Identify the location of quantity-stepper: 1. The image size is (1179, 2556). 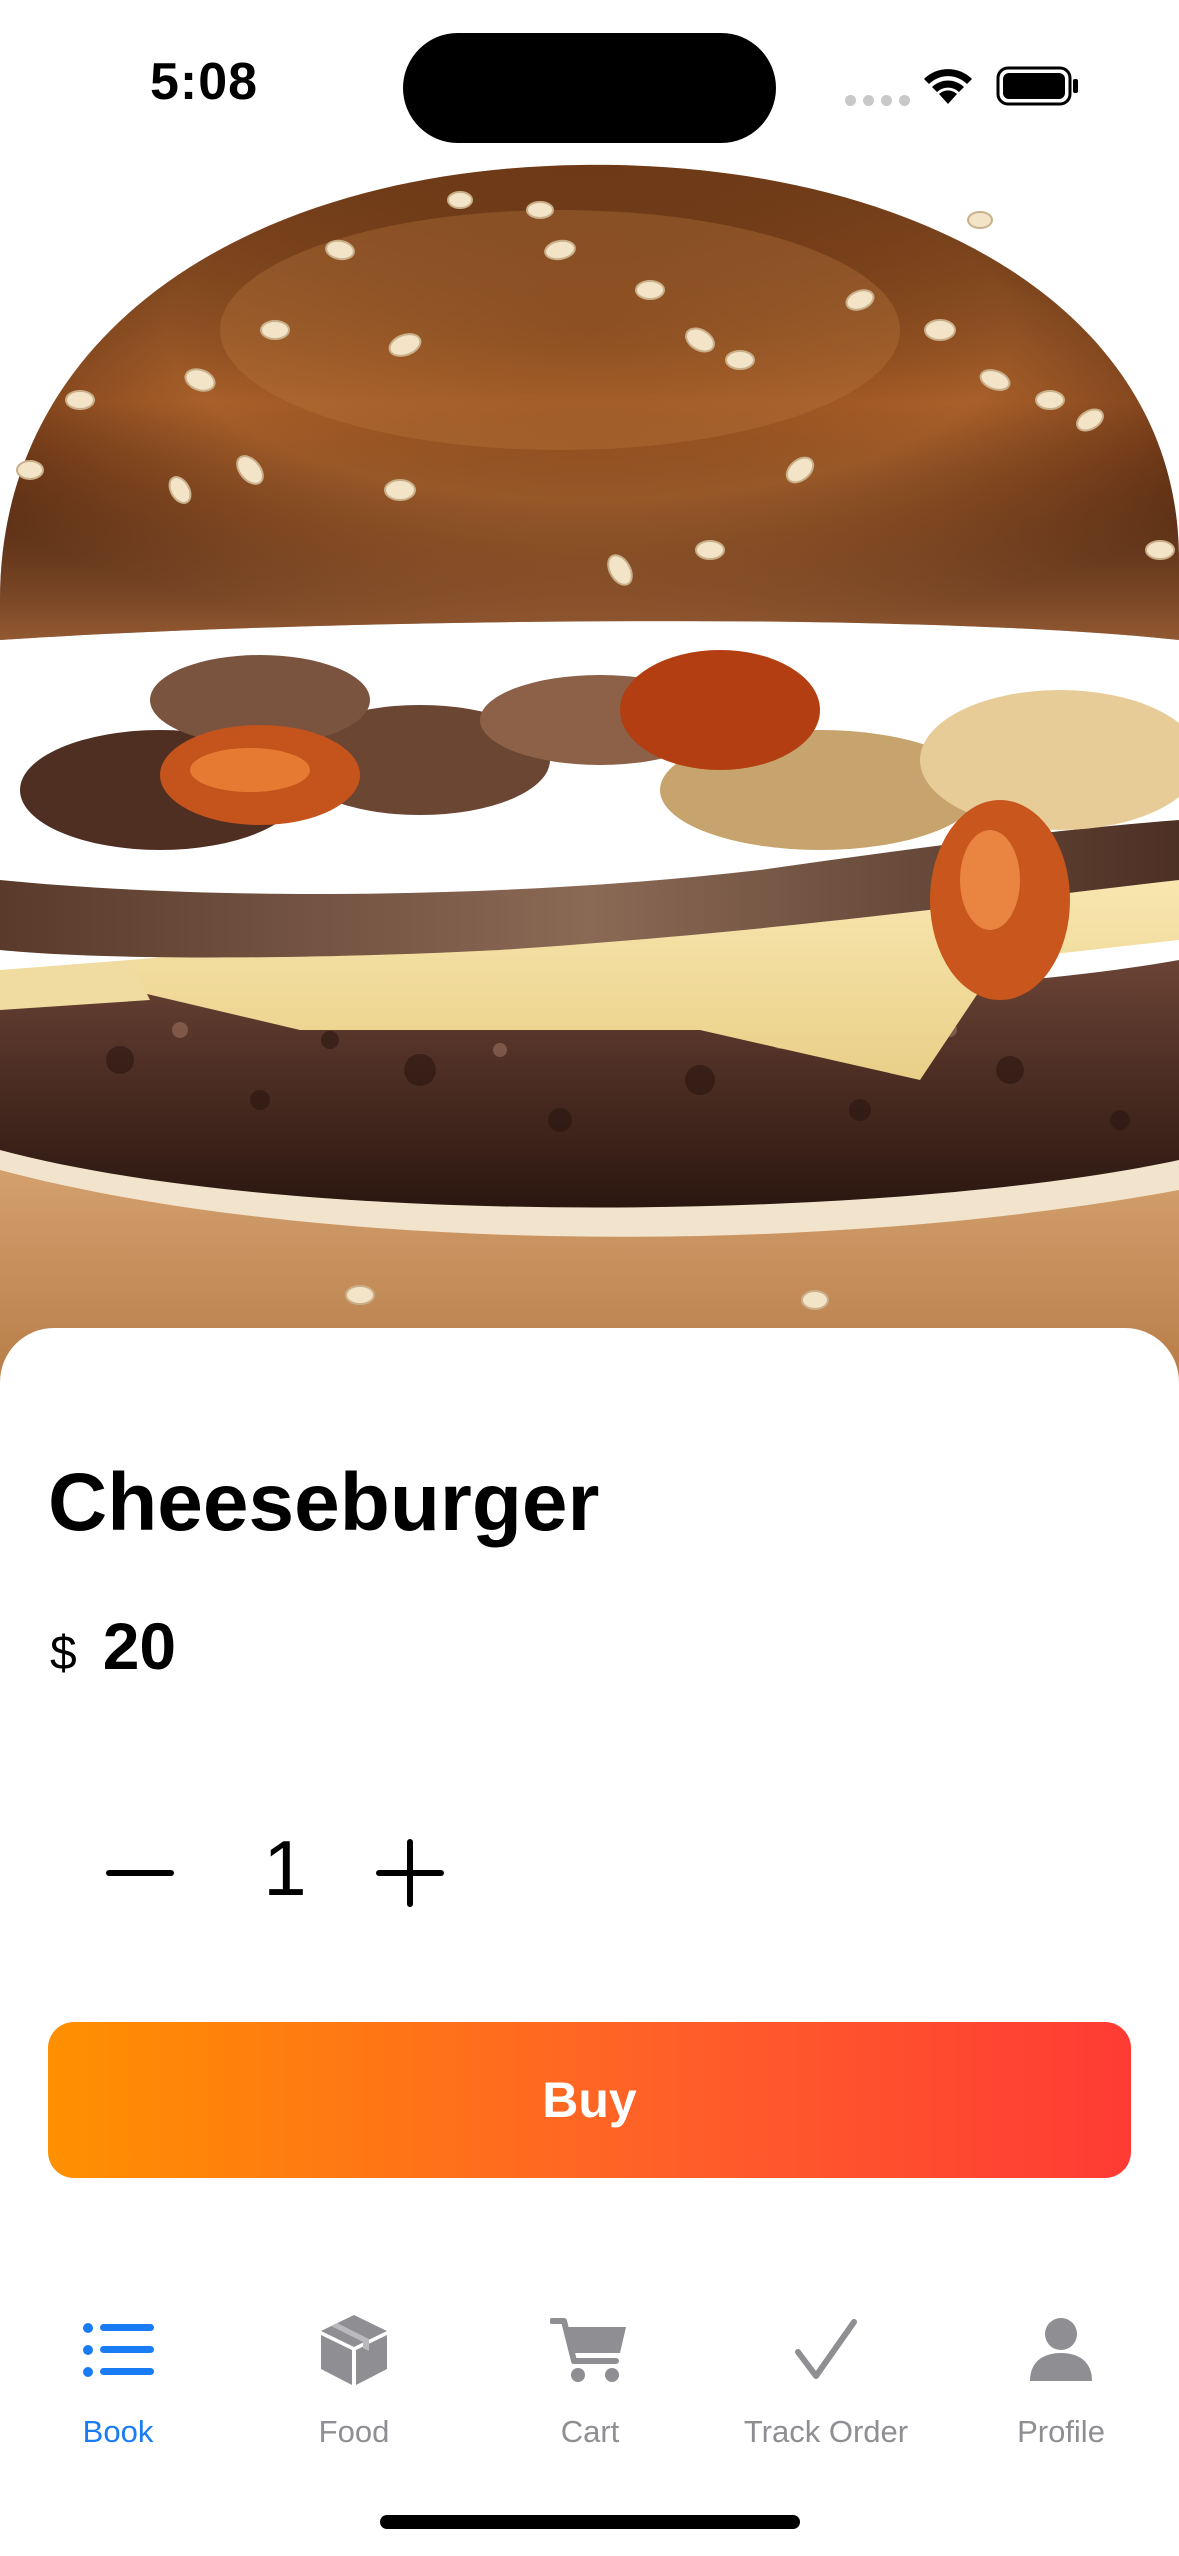
(280, 1873).